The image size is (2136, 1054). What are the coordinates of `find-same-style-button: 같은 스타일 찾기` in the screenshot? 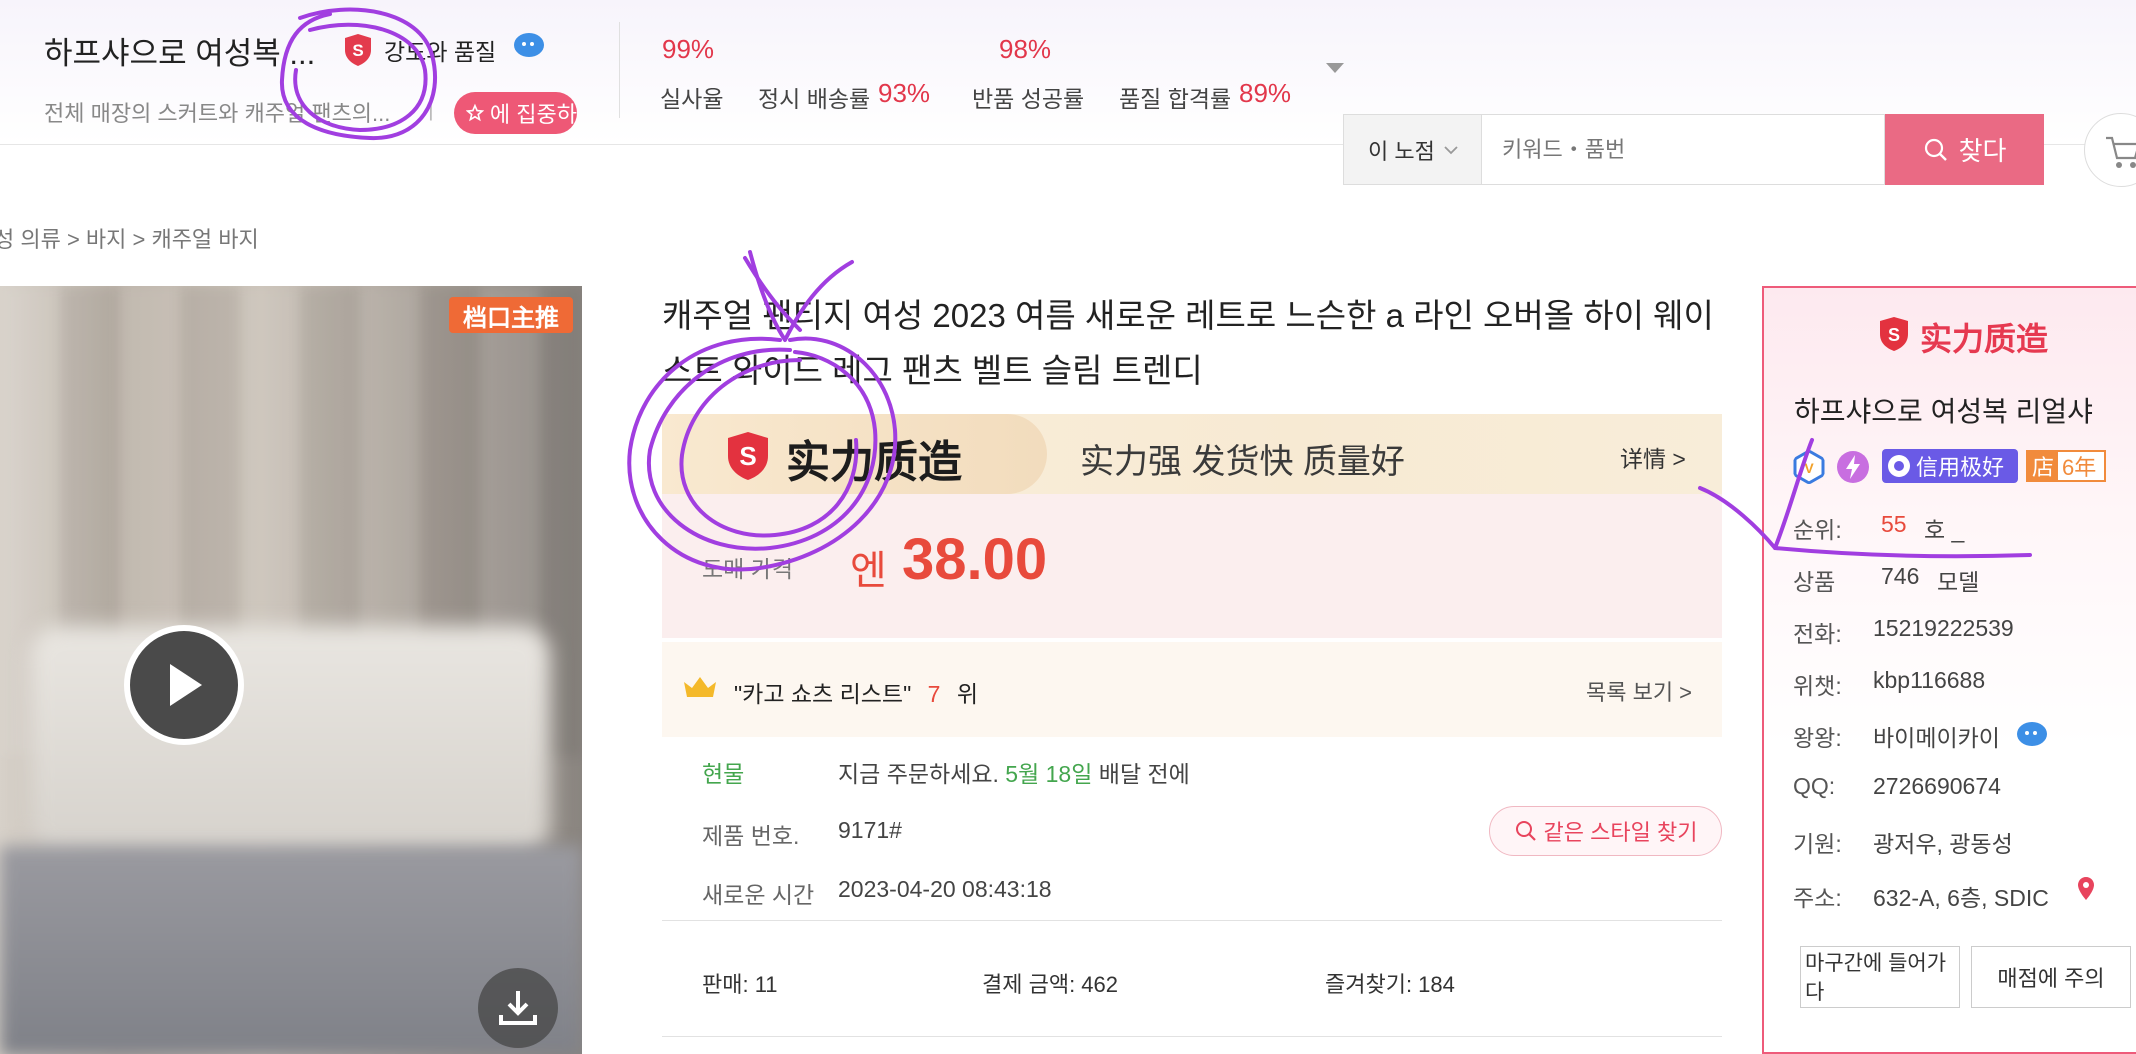 It's located at (1605, 831).